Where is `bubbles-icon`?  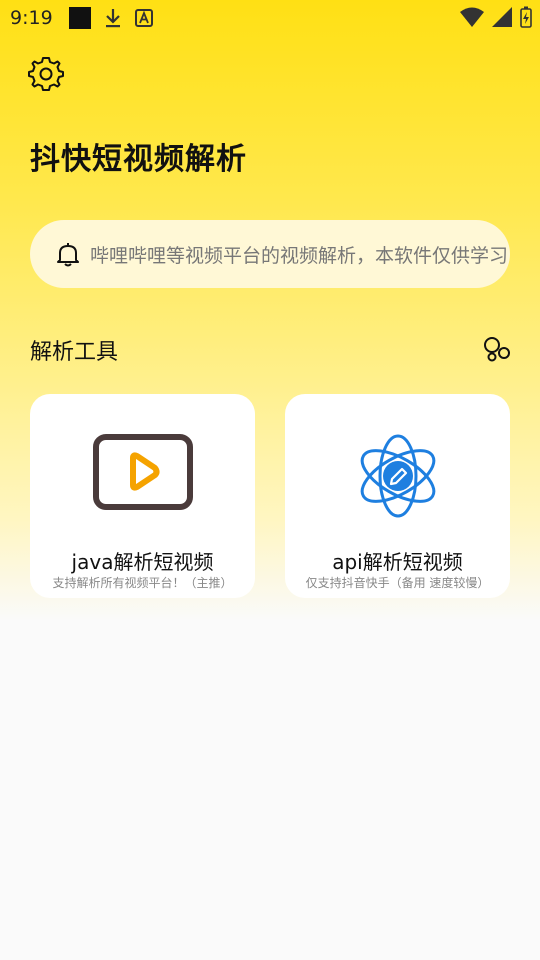 bubbles-icon is located at coordinates (497, 349).